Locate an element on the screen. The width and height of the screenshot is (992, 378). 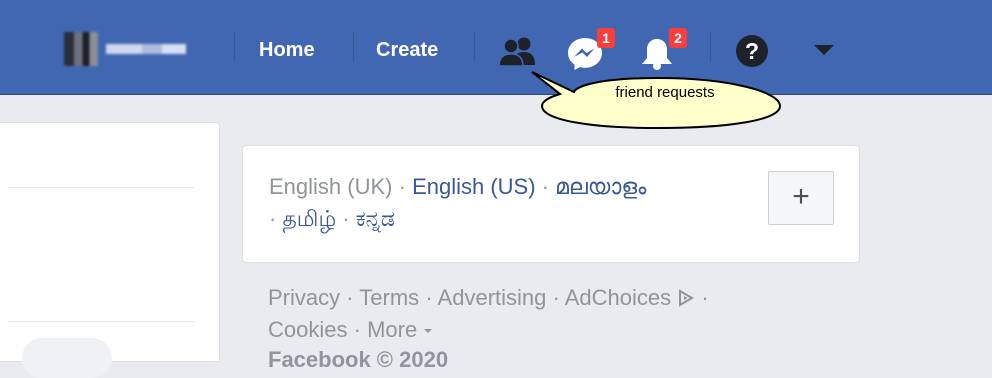
language-row-1: English (UK) · English (US) · മലയാളം is located at coordinates (457, 187).